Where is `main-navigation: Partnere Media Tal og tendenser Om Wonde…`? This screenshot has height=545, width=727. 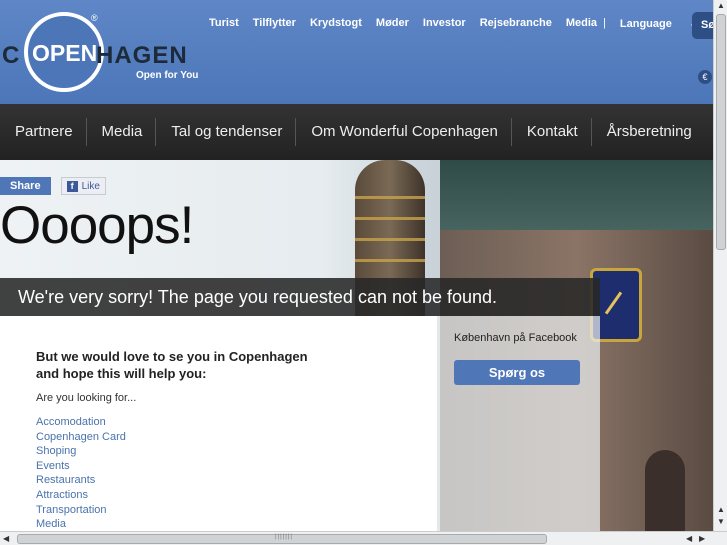
main-navigation: Partnere Media Tal og tendenser Om Wonde… is located at coordinates (356, 132).